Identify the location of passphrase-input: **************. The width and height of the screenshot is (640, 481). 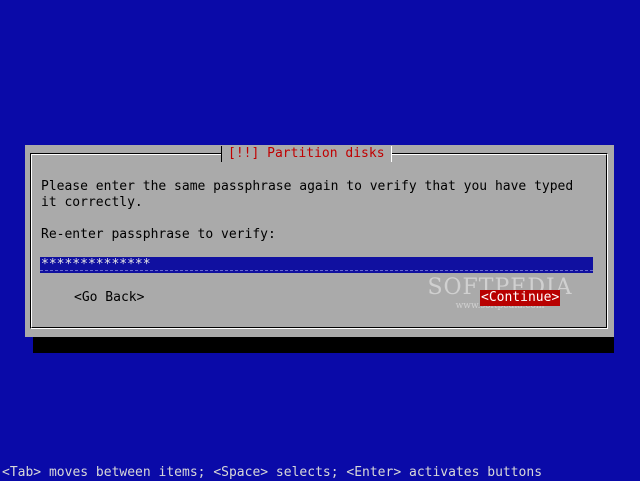
(316, 265).